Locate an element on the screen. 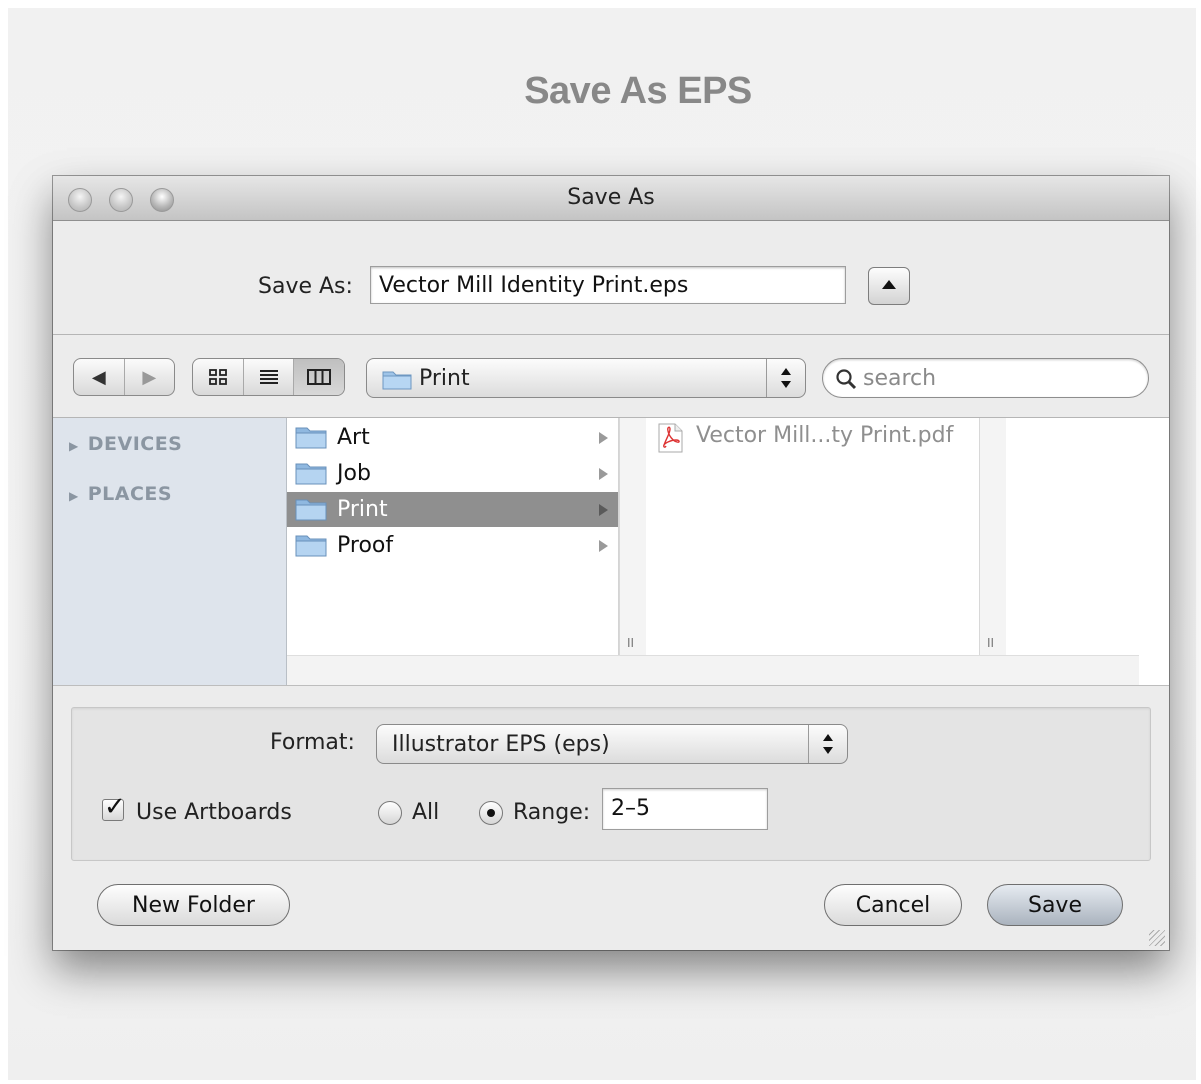  location-label: Print is located at coordinates (444, 378).